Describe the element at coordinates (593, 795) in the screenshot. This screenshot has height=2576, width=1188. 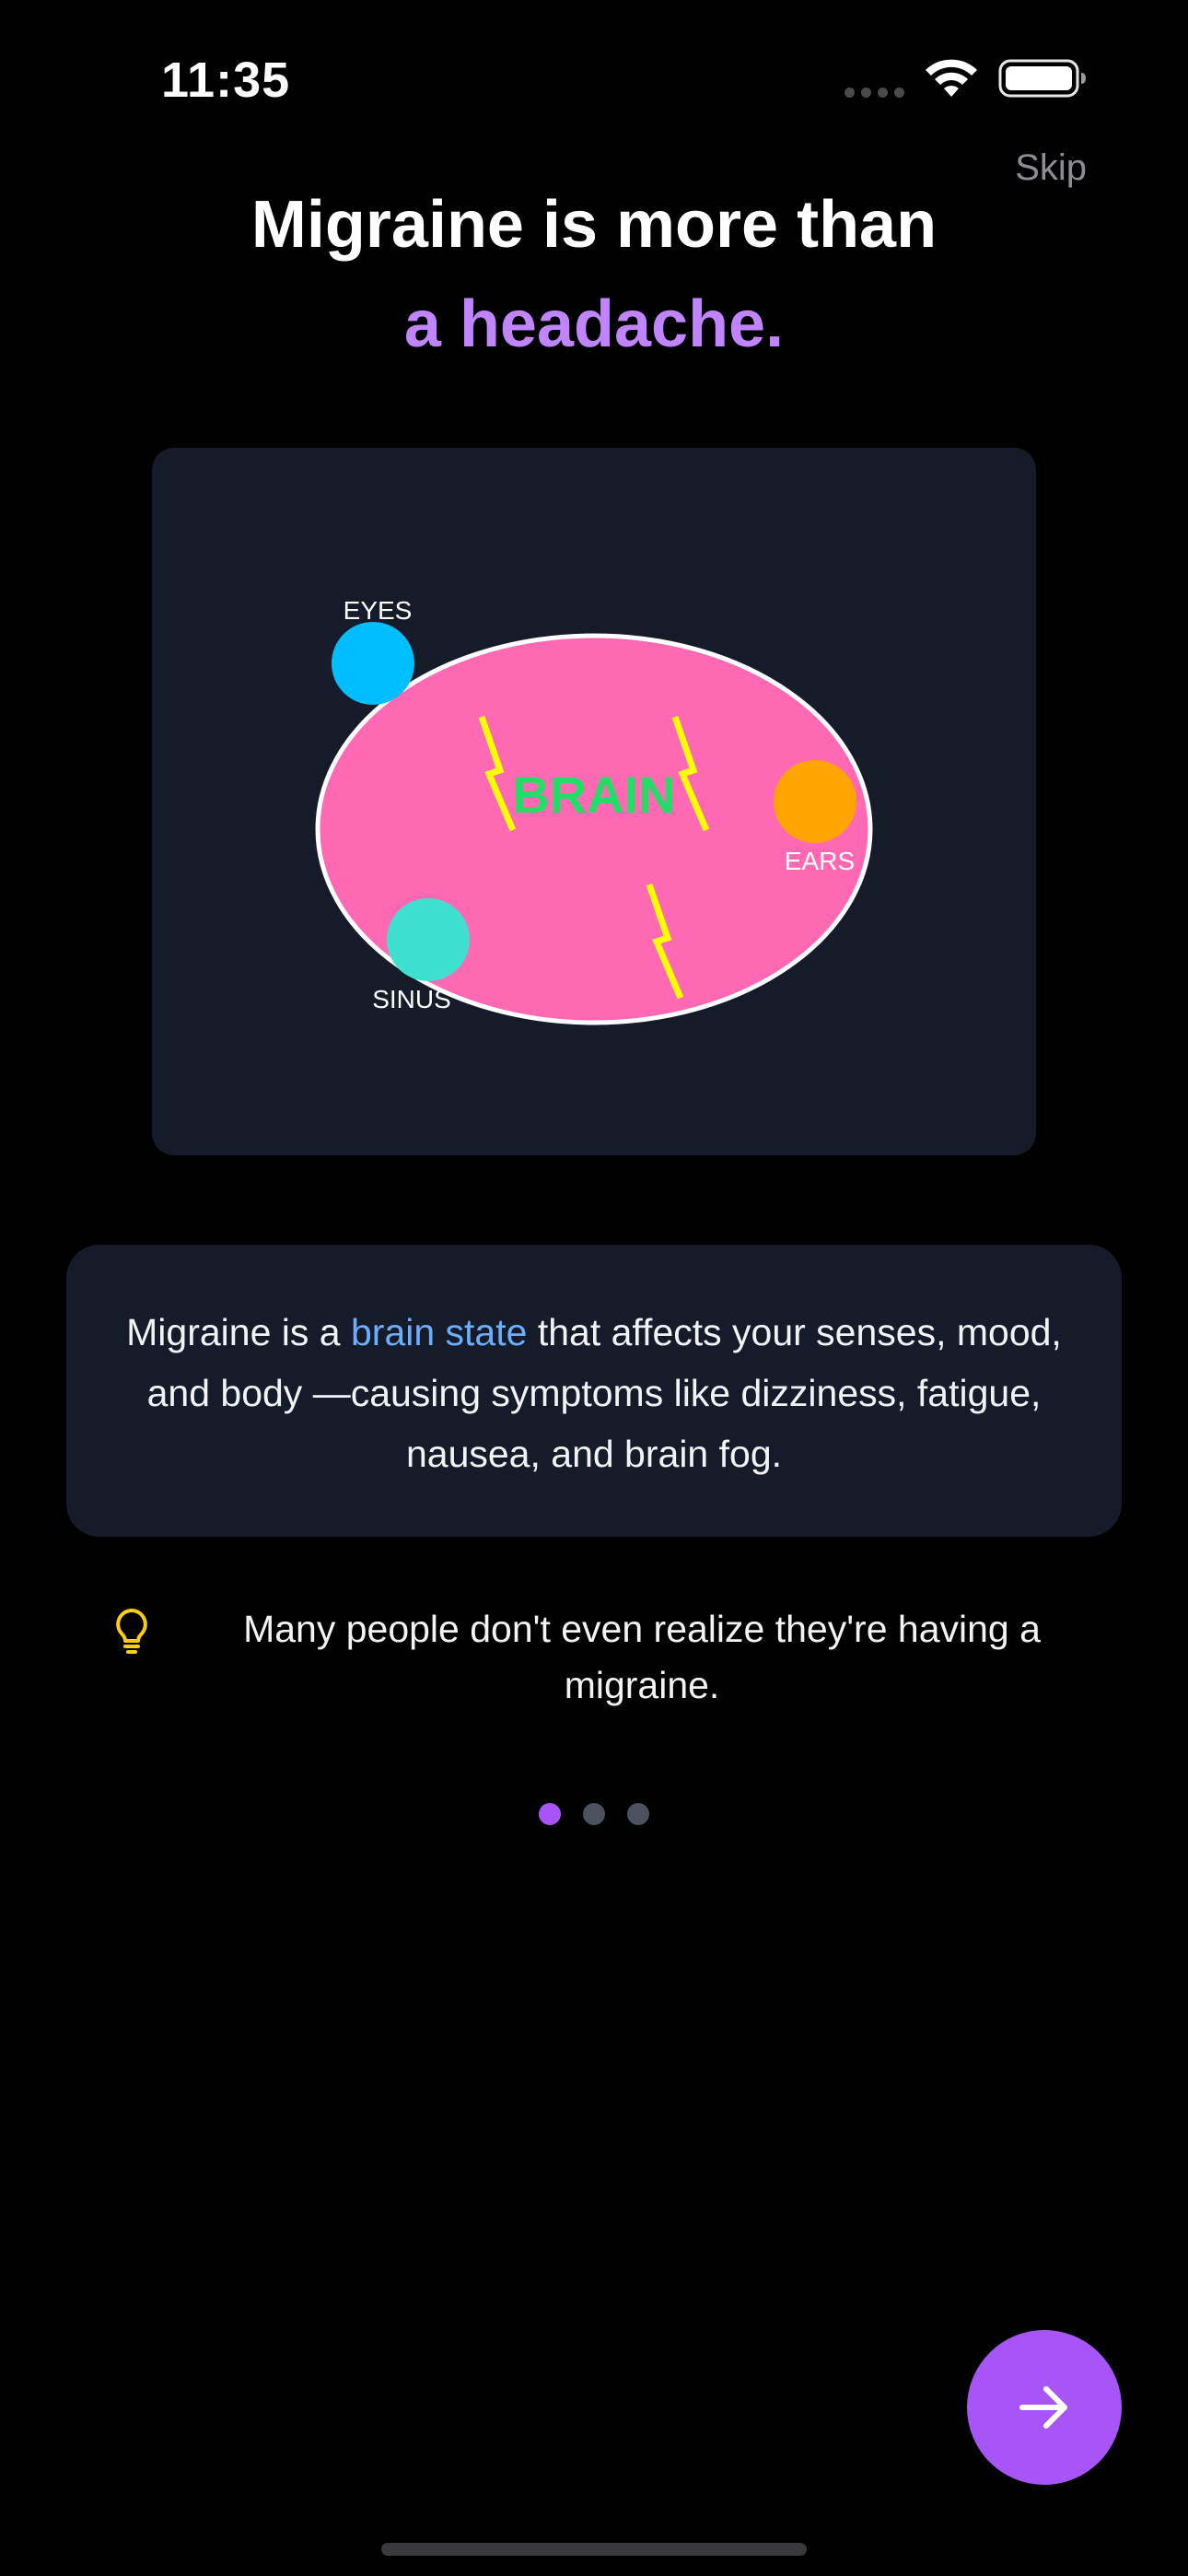
I see `brain-label: BRAIN` at that location.